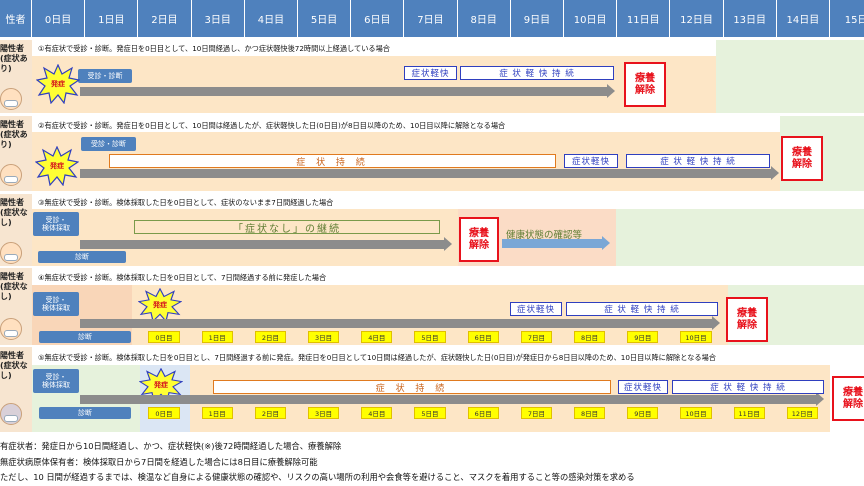 This screenshot has width=864, height=486. What do you see at coordinates (271, 18) in the screenshot?
I see `header-day-4: 4日目` at bounding box center [271, 18].